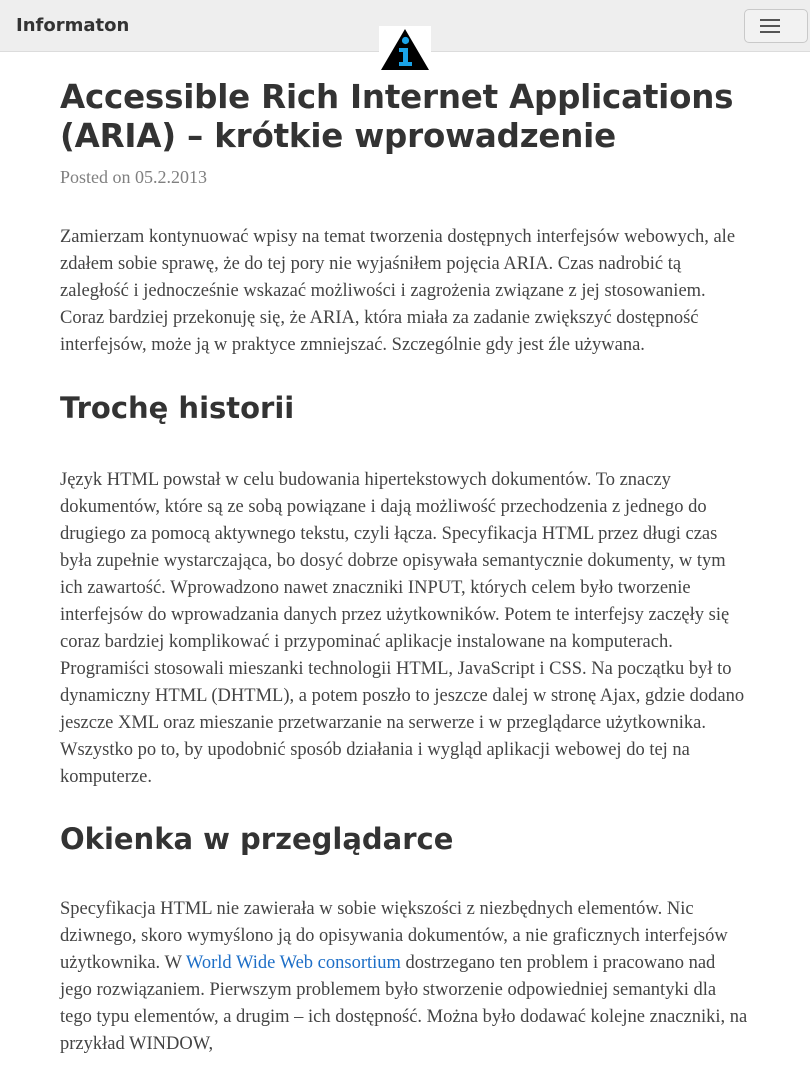  I want to click on site-brand-link: Informaton, so click(72, 26).